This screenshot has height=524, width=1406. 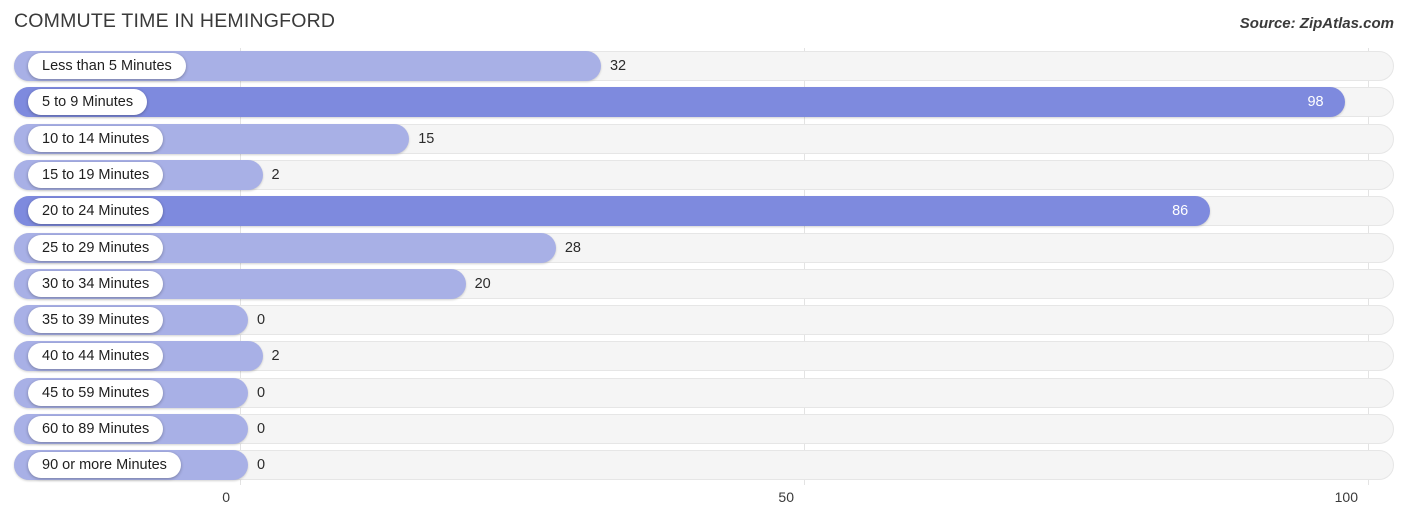 I want to click on value-label: 32, so click(x=618, y=66).